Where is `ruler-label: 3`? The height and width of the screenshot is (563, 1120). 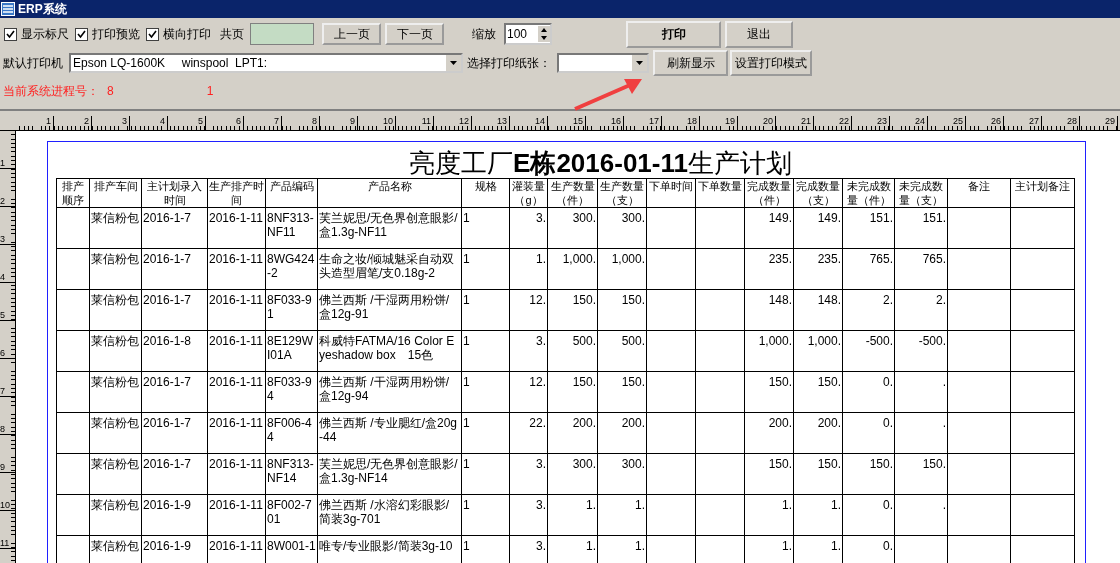 ruler-label: 3 is located at coordinates (125, 121).